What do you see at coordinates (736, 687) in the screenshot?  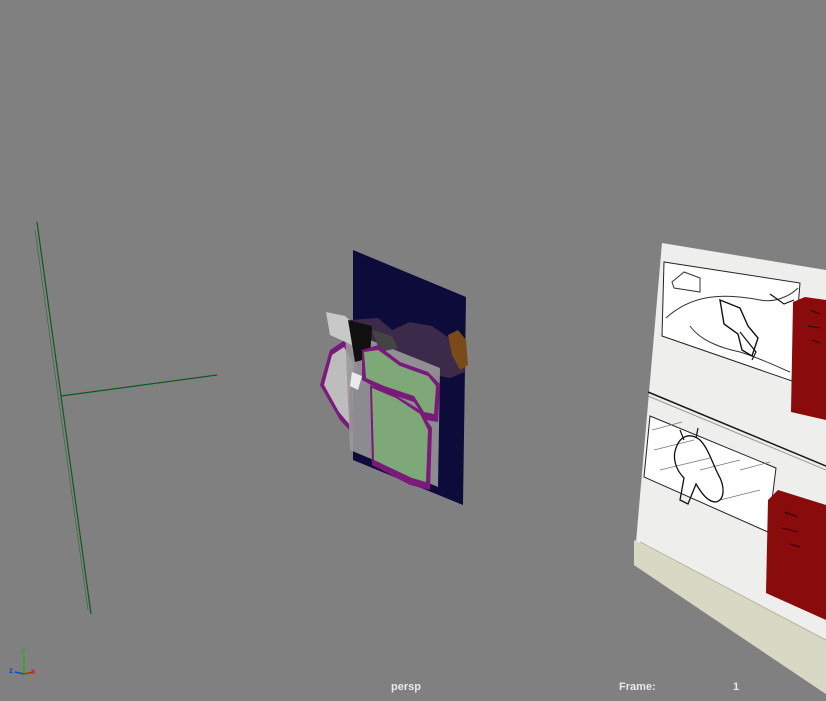 I see `frame-value: 1` at bounding box center [736, 687].